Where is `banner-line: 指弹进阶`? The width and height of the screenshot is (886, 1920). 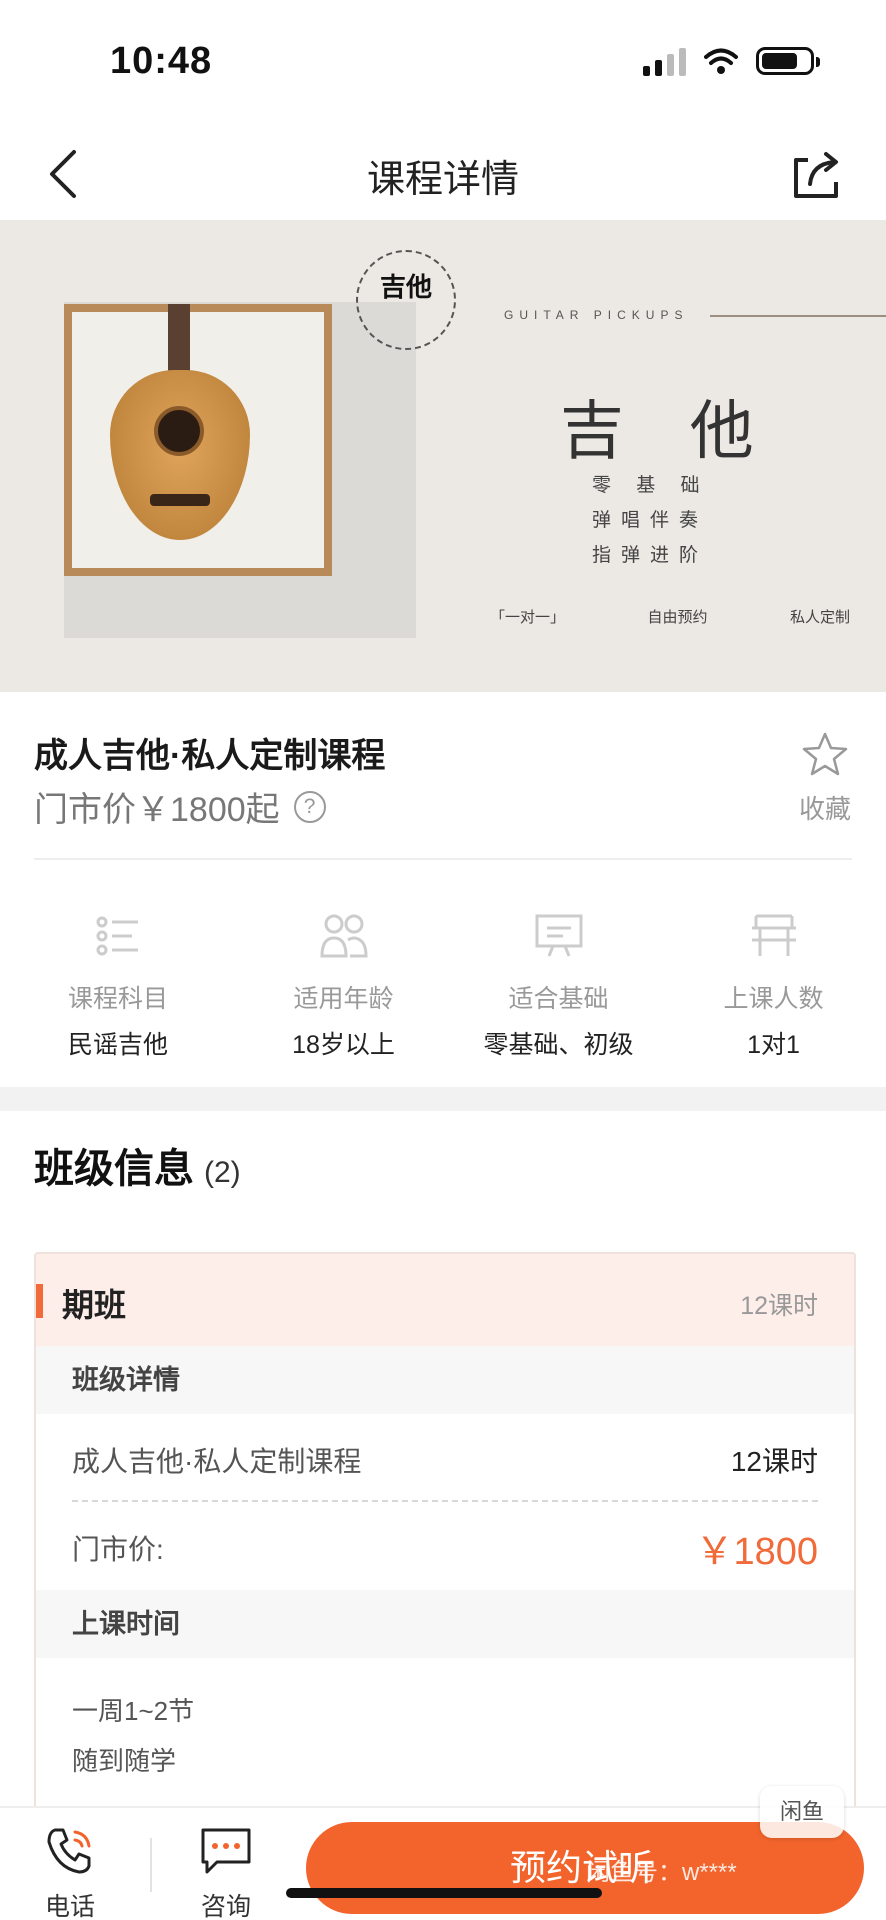
banner-line: 指弹进阶 is located at coordinates (650, 555).